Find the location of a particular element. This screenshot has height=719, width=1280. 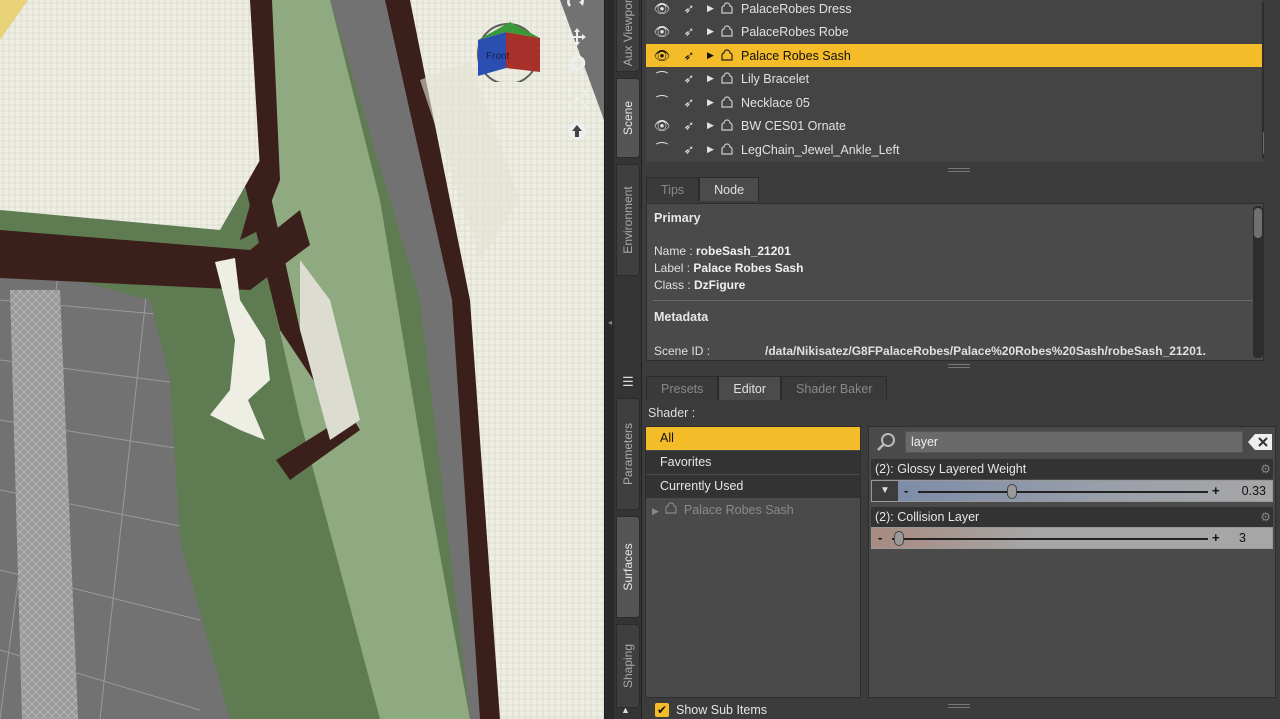

tab-shader-baker: Shader Baker is located at coordinates (834, 388).